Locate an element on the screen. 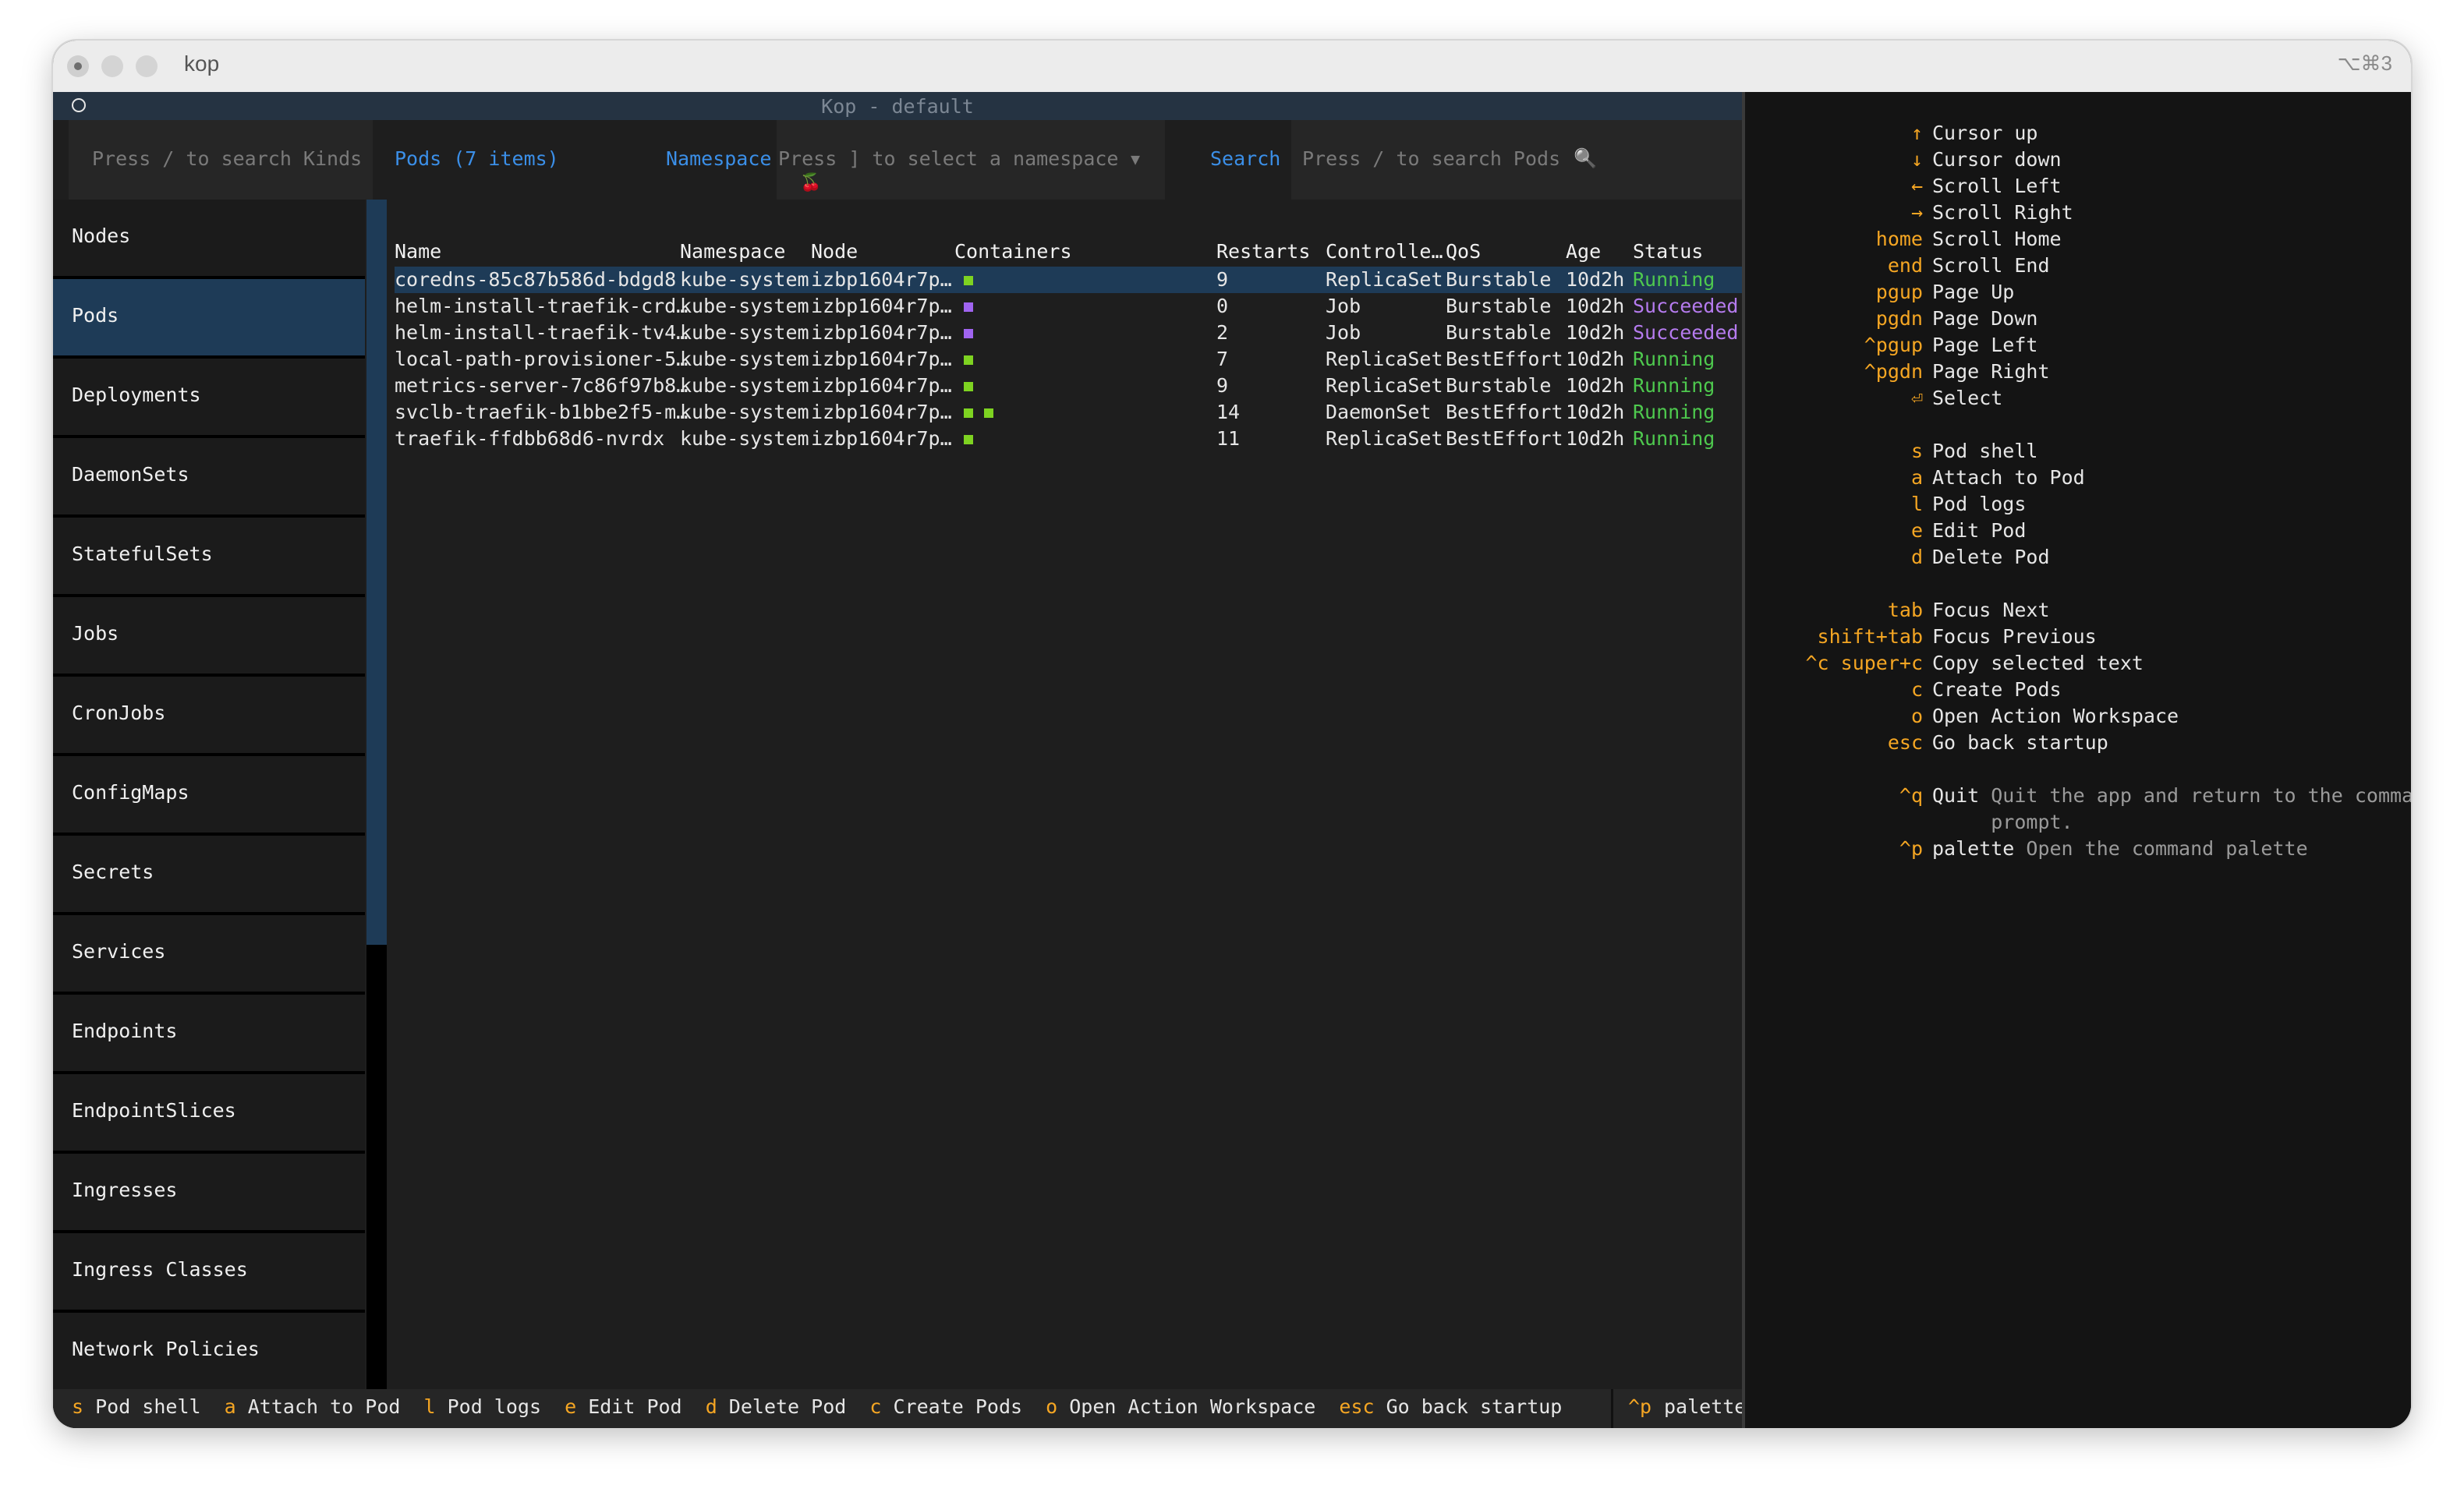 The height and width of the screenshot is (1492, 2464). namespace-select: Press ] to select a namespace ▼ 🍒 is located at coordinates (971, 160).